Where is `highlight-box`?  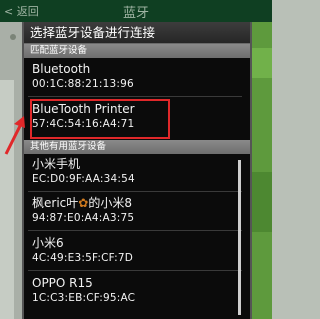 highlight-box is located at coordinates (100, 119).